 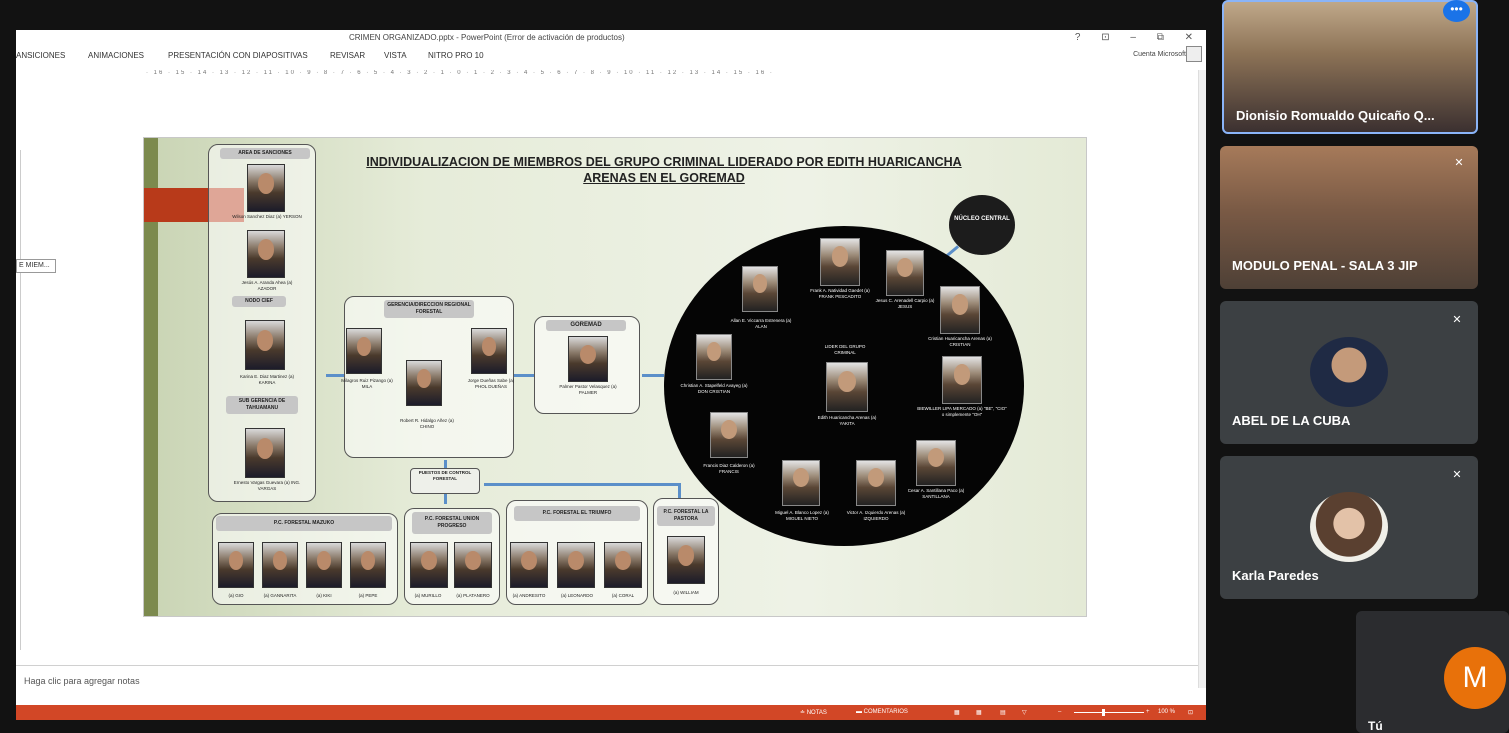 I want to click on participant-name: Karla Paredes, so click(x=1275, y=575).